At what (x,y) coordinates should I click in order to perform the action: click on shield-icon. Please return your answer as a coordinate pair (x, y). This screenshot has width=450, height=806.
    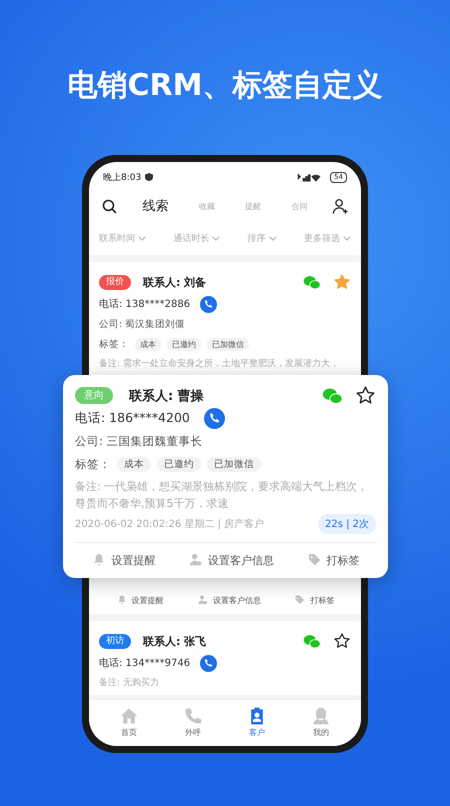
    Looking at the image, I should click on (149, 177).